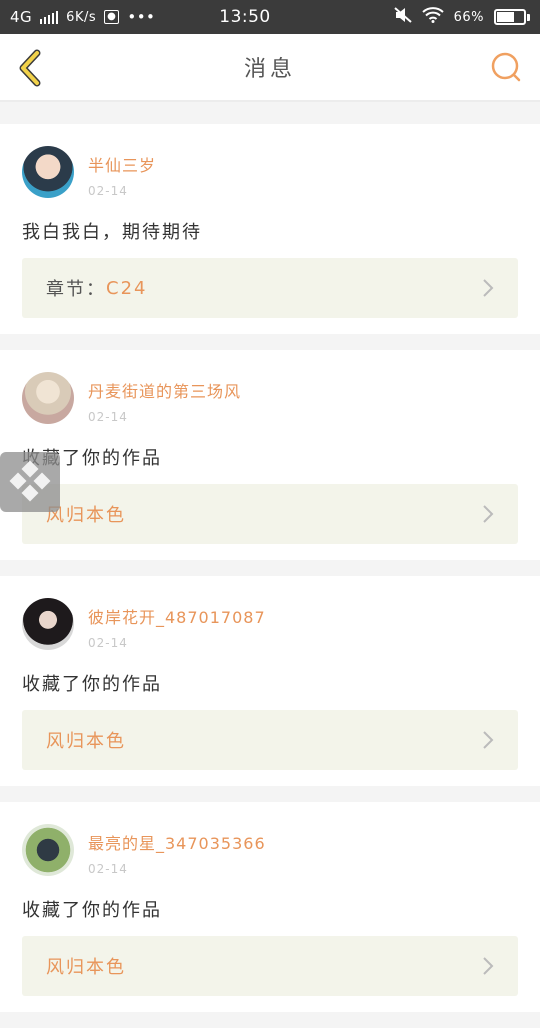  What do you see at coordinates (112, 232) in the screenshot?
I see `message-text: 我白我白，期待期待` at bounding box center [112, 232].